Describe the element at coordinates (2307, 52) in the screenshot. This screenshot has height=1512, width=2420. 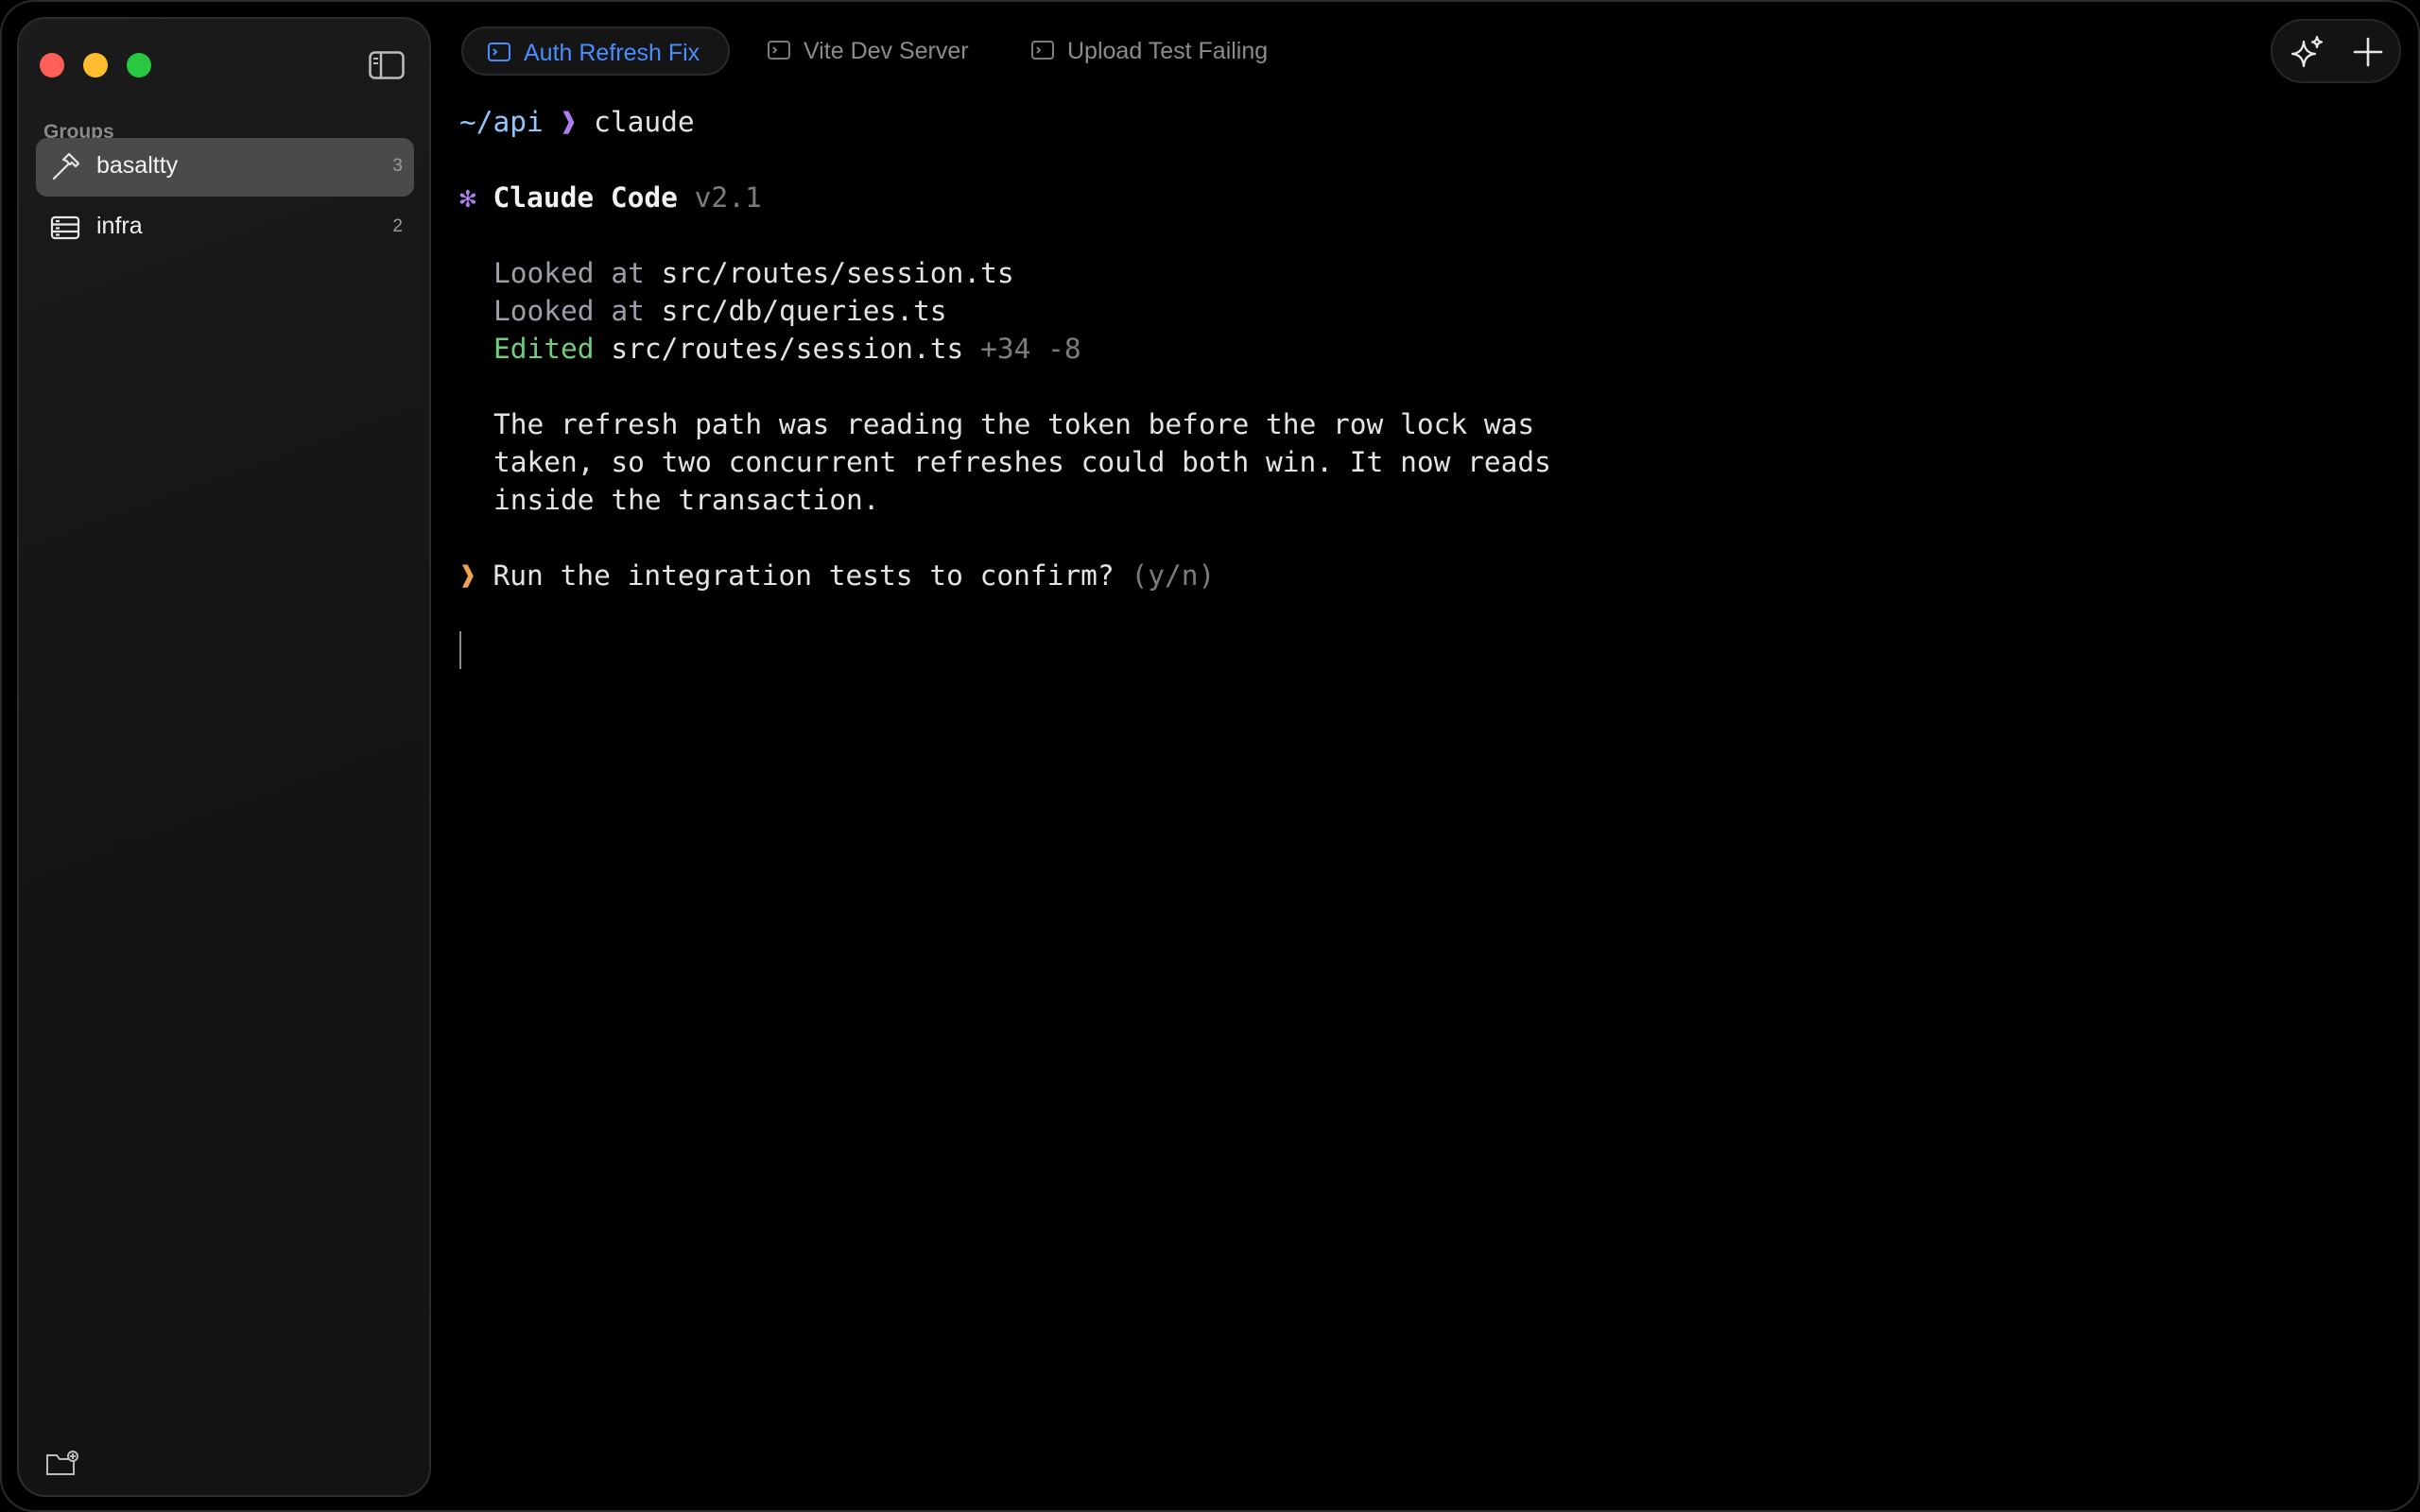
I see `sparkles-icon` at that location.